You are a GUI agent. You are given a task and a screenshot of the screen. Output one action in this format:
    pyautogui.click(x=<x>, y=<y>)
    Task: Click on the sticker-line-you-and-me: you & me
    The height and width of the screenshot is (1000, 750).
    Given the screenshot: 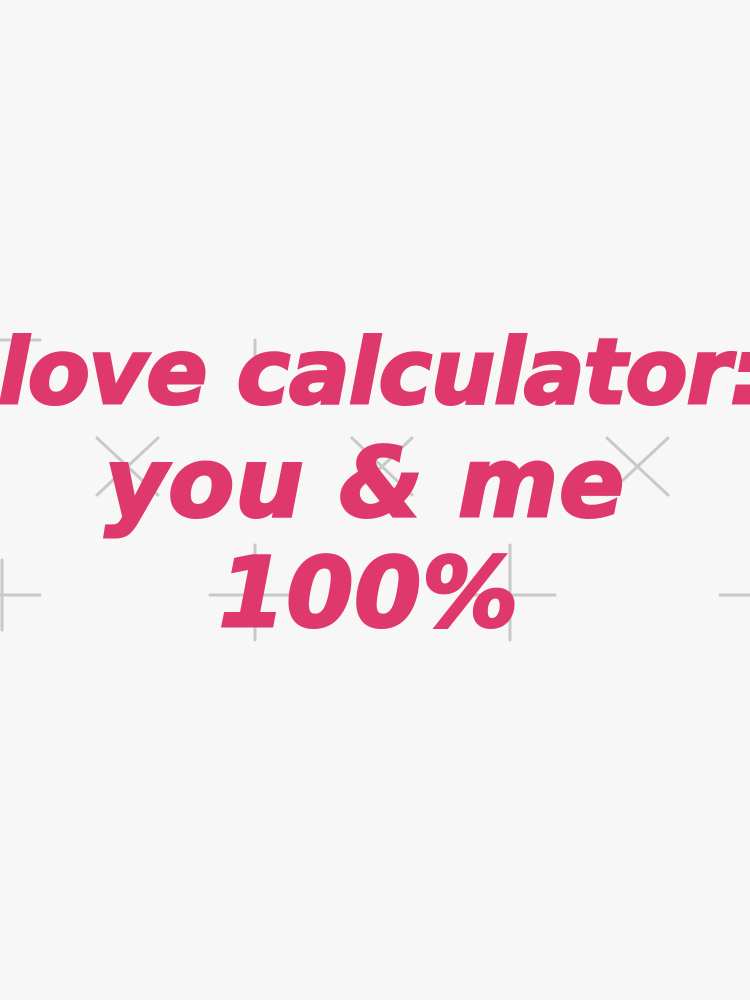 What is the action you would take?
    pyautogui.click(x=364, y=483)
    